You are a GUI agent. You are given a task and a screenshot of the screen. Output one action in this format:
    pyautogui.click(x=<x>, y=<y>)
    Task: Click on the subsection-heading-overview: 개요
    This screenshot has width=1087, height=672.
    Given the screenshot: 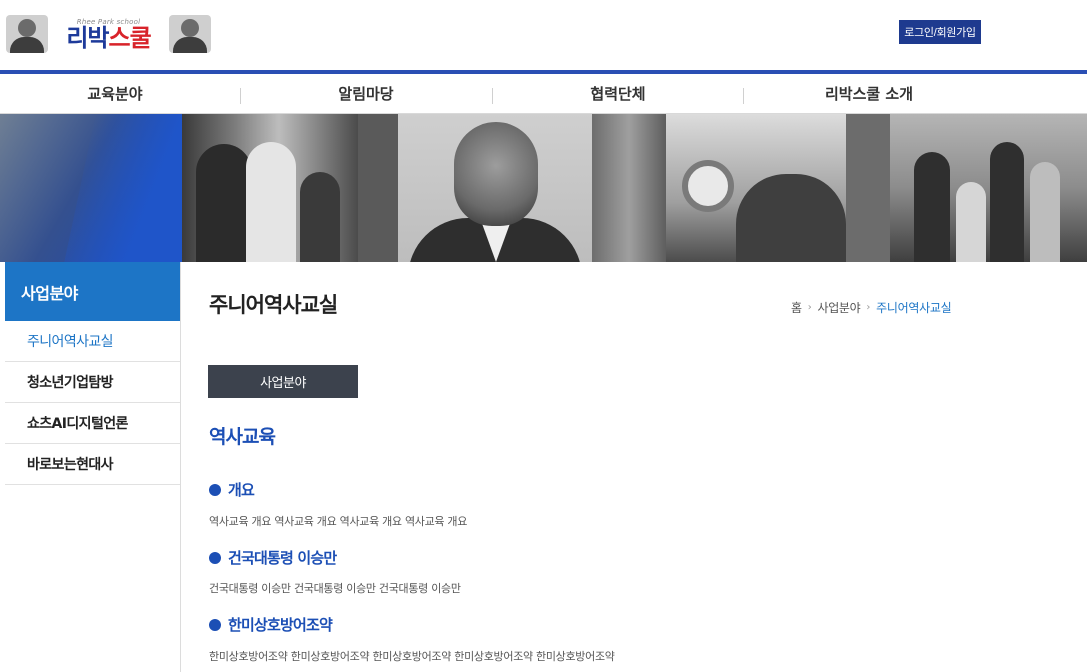 What is the action you would take?
    pyautogui.click(x=232, y=489)
    